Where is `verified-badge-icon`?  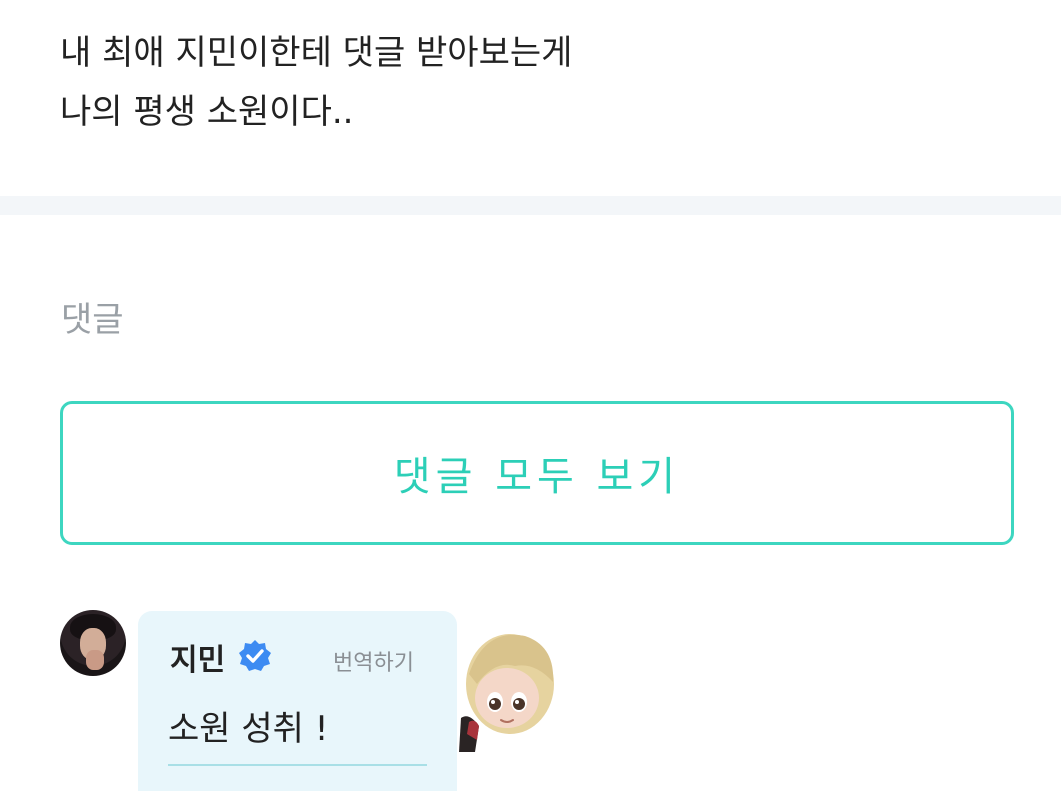
verified-badge-icon is located at coordinates (255, 655).